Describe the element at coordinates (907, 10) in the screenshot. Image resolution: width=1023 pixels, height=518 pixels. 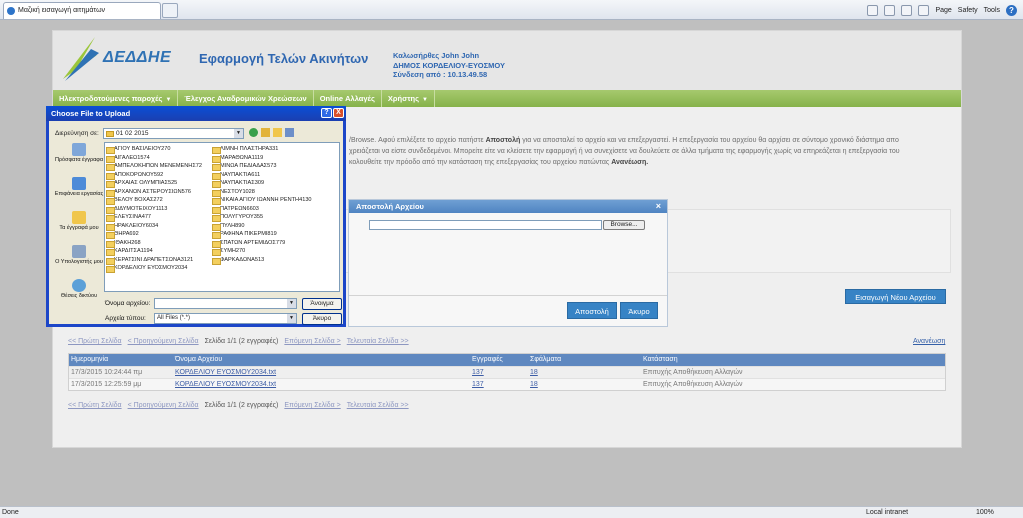
I see `mail-icon` at that location.